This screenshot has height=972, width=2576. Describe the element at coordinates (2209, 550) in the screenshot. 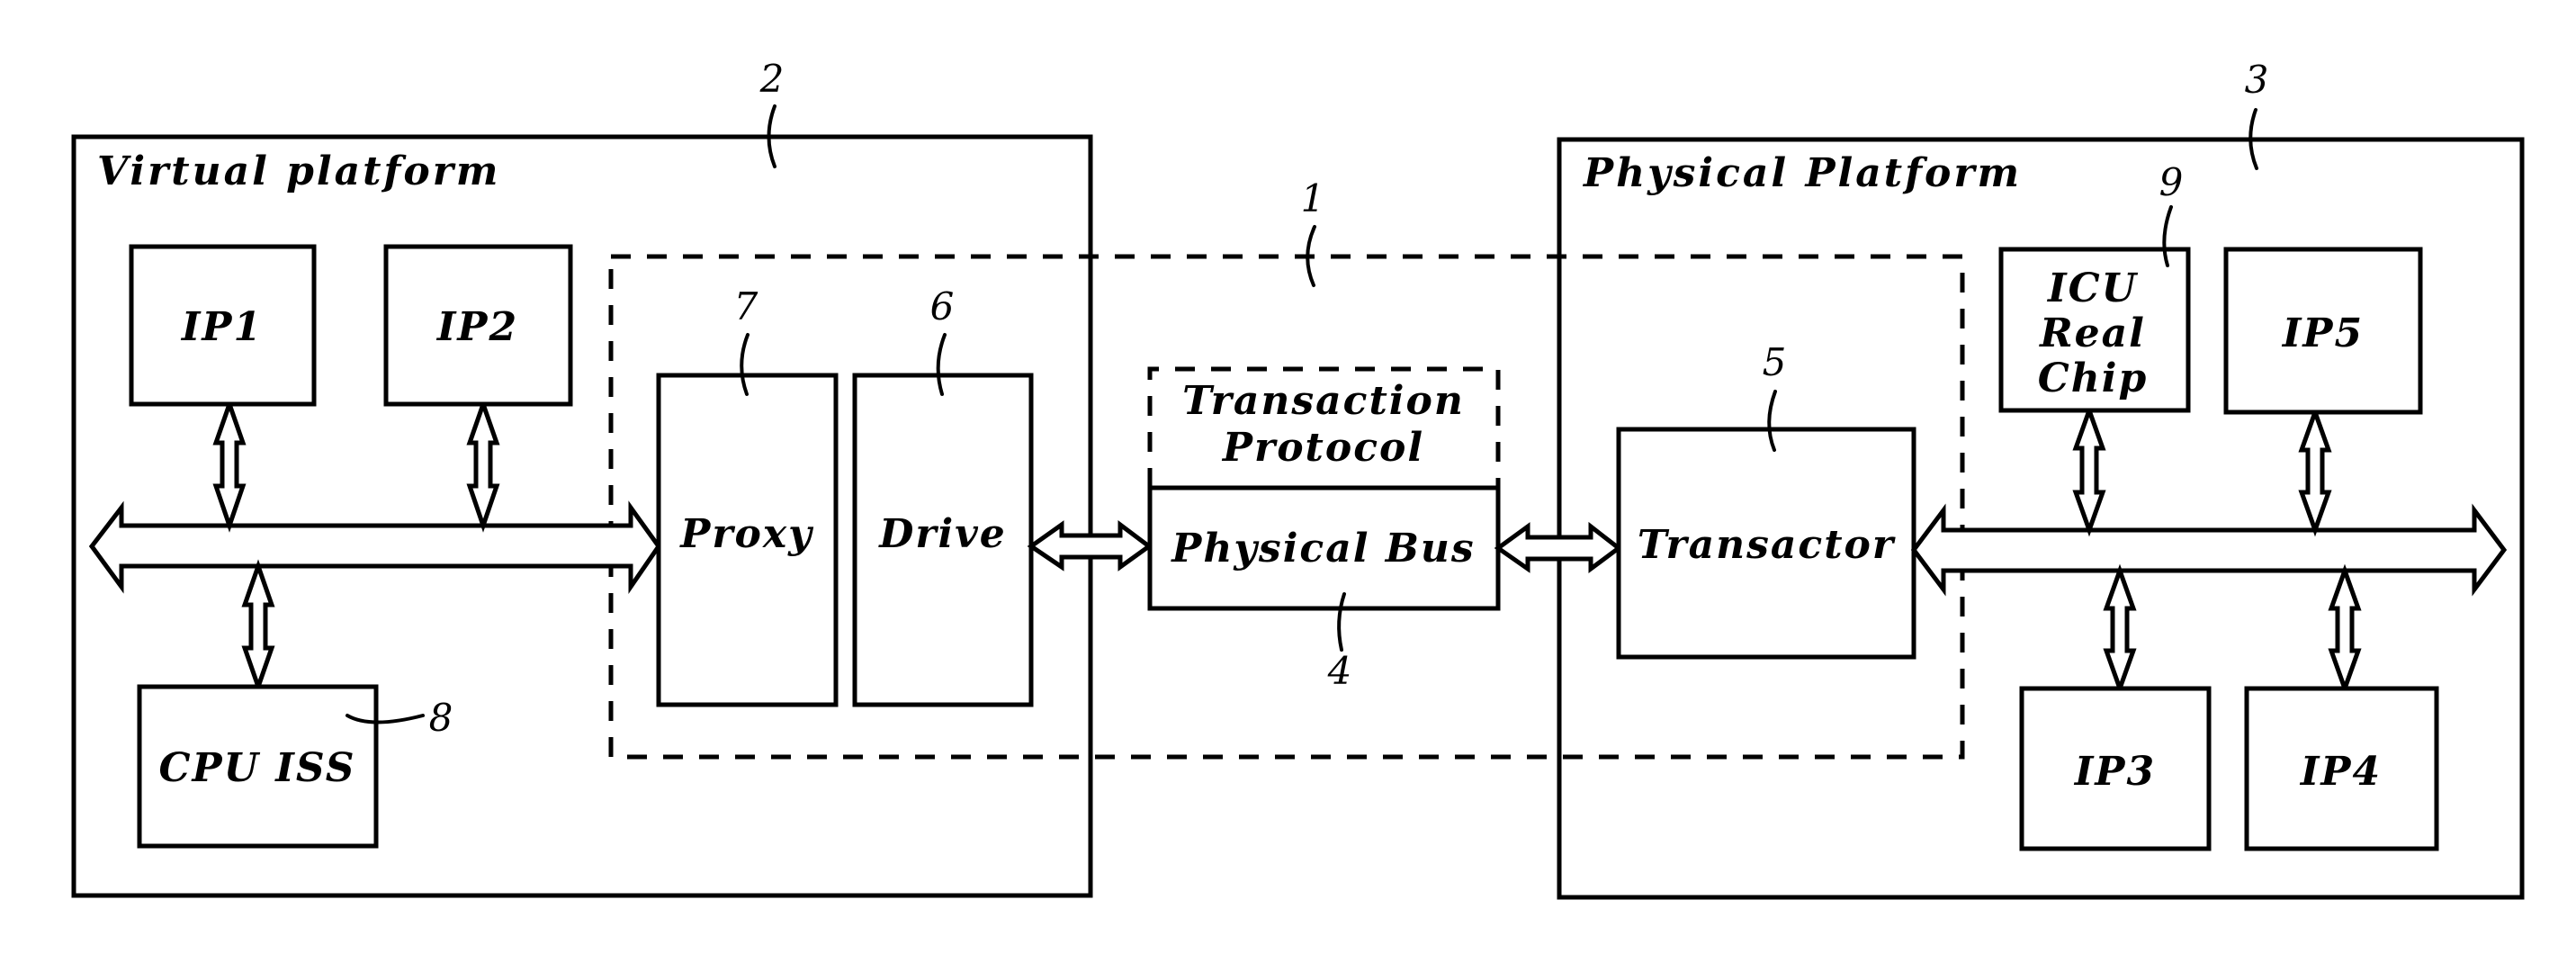

I see `physical-bus-wide-arrow` at that location.